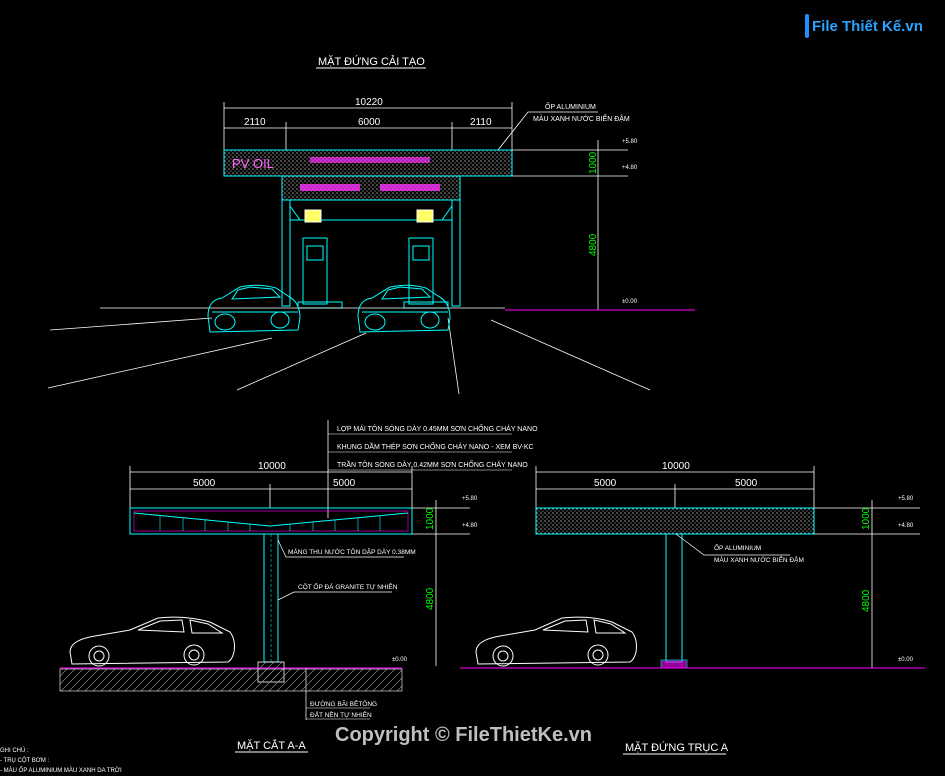 Image resolution: width=945 pixels, height=776 pixels. What do you see at coordinates (348, 586) in the screenshot?
I see `section-note-column: CỘT ỐP ĐÁ GRANITE TỰ NHIÊN` at bounding box center [348, 586].